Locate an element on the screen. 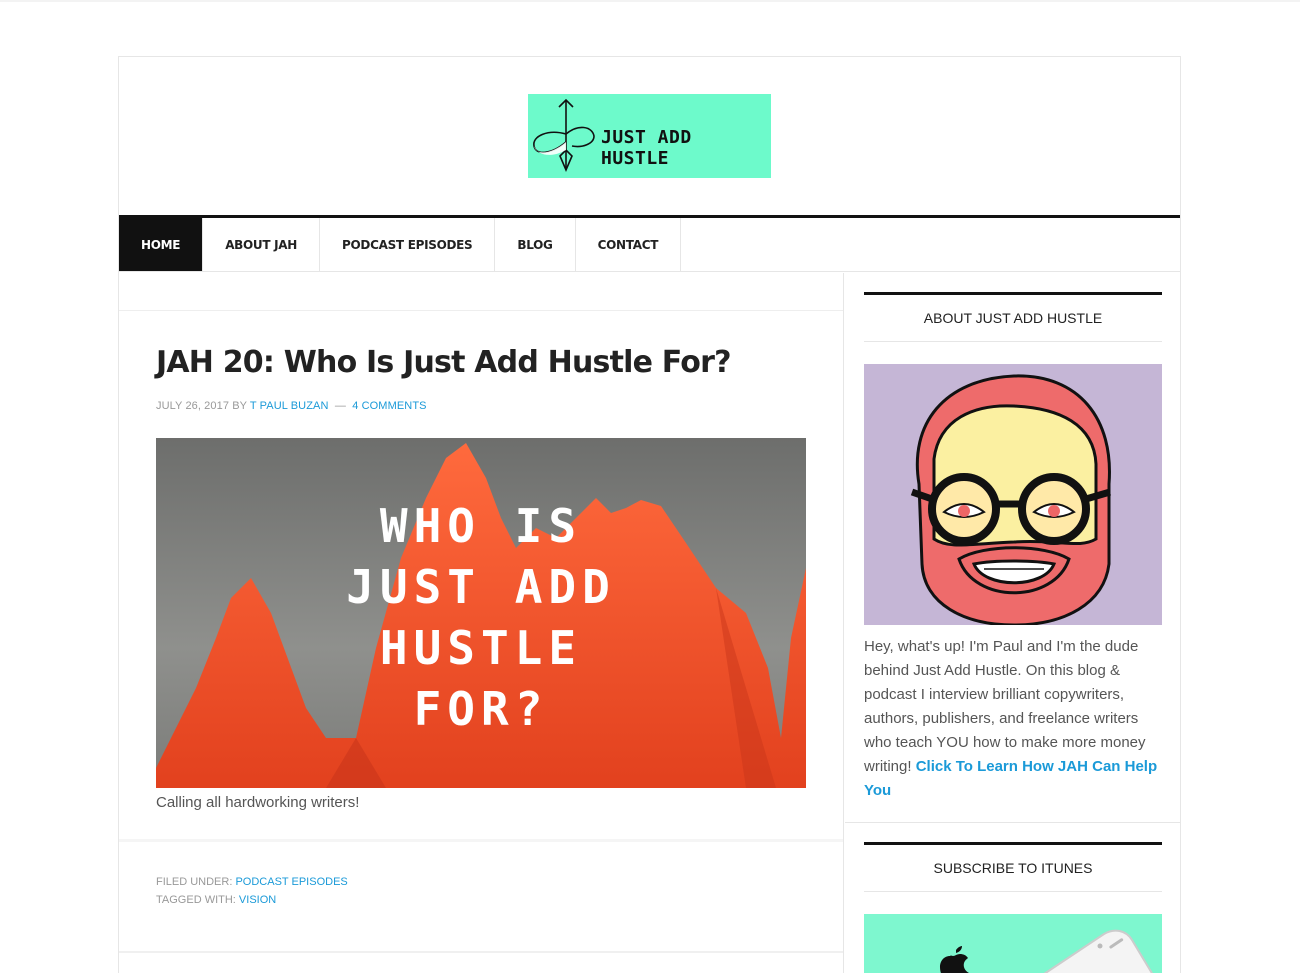  featured-image-text: WHO IS JUST ADD HUSTLE FOR? is located at coordinates (481, 617).